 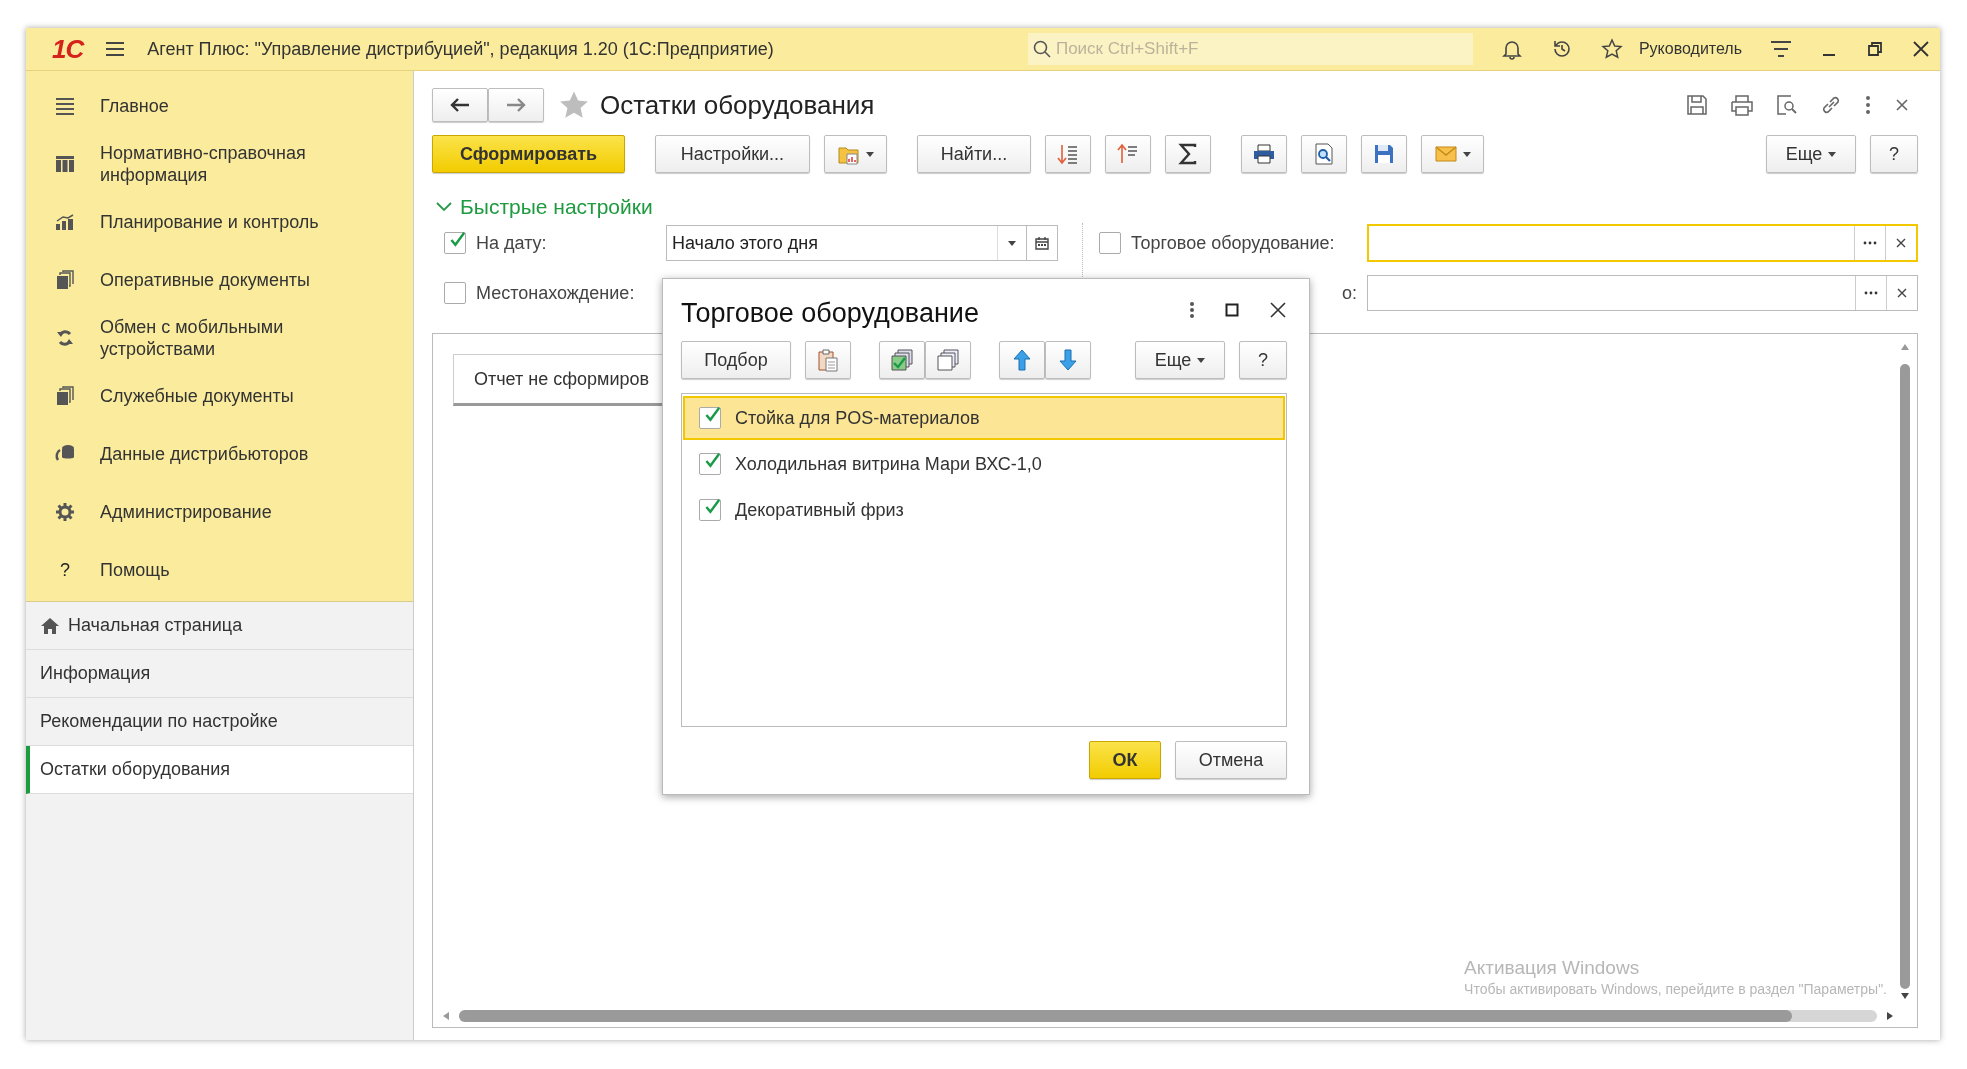 What do you see at coordinates (219, 164) in the screenshot?
I see `section-item: Нормативно-справочная информация` at bounding box center [219, 164].